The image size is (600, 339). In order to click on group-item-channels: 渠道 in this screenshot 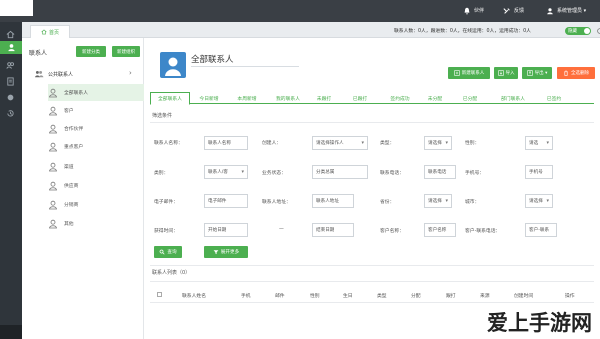, I will do `click(96, 166)`.